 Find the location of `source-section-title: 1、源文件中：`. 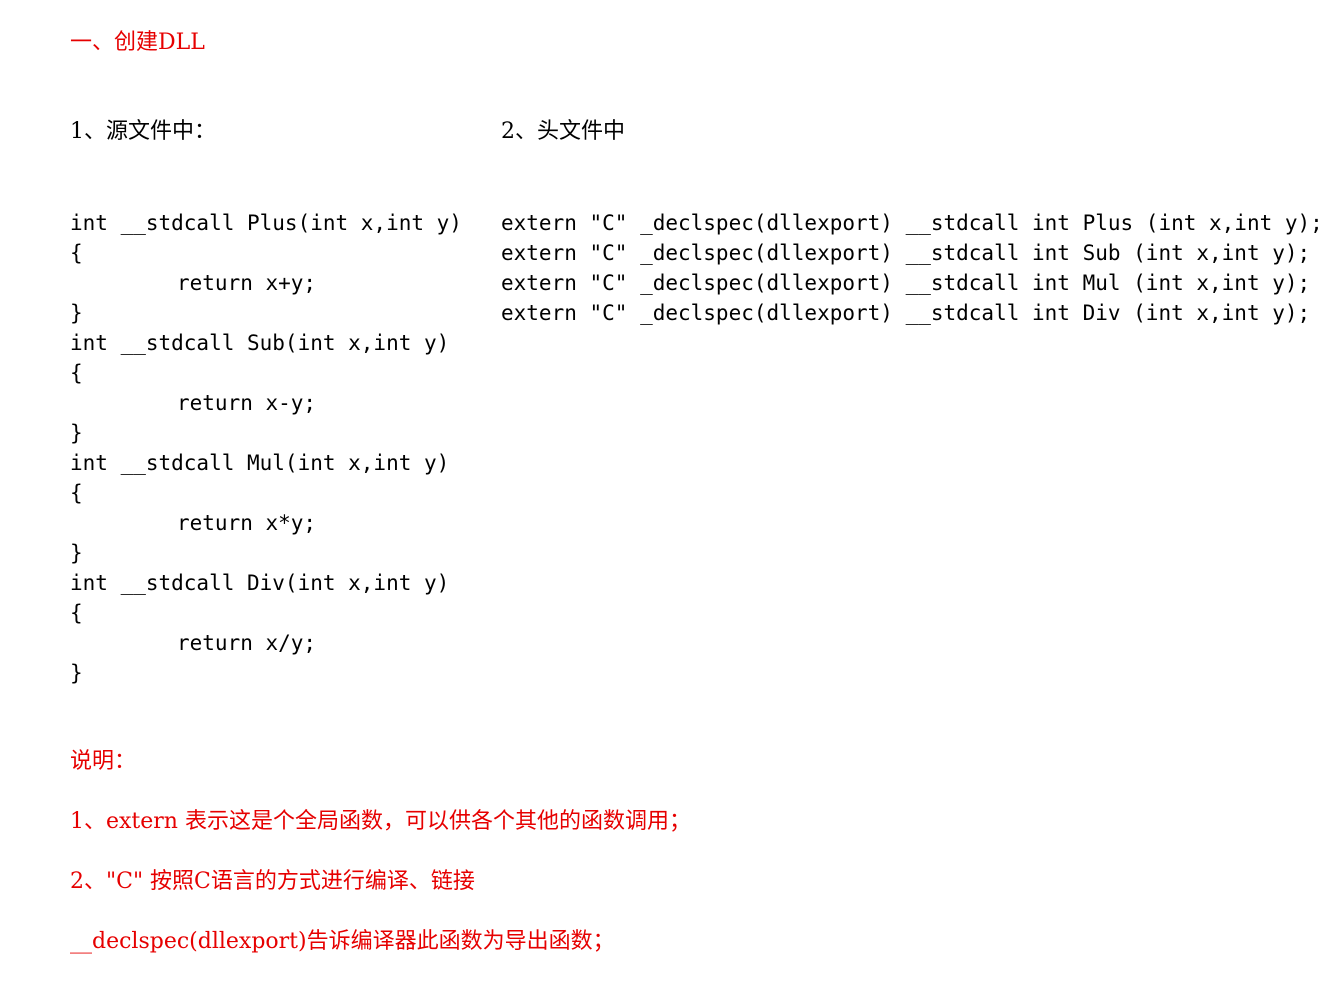

source-section-title: 1、源文件中： is located at coordinates (143, 131).